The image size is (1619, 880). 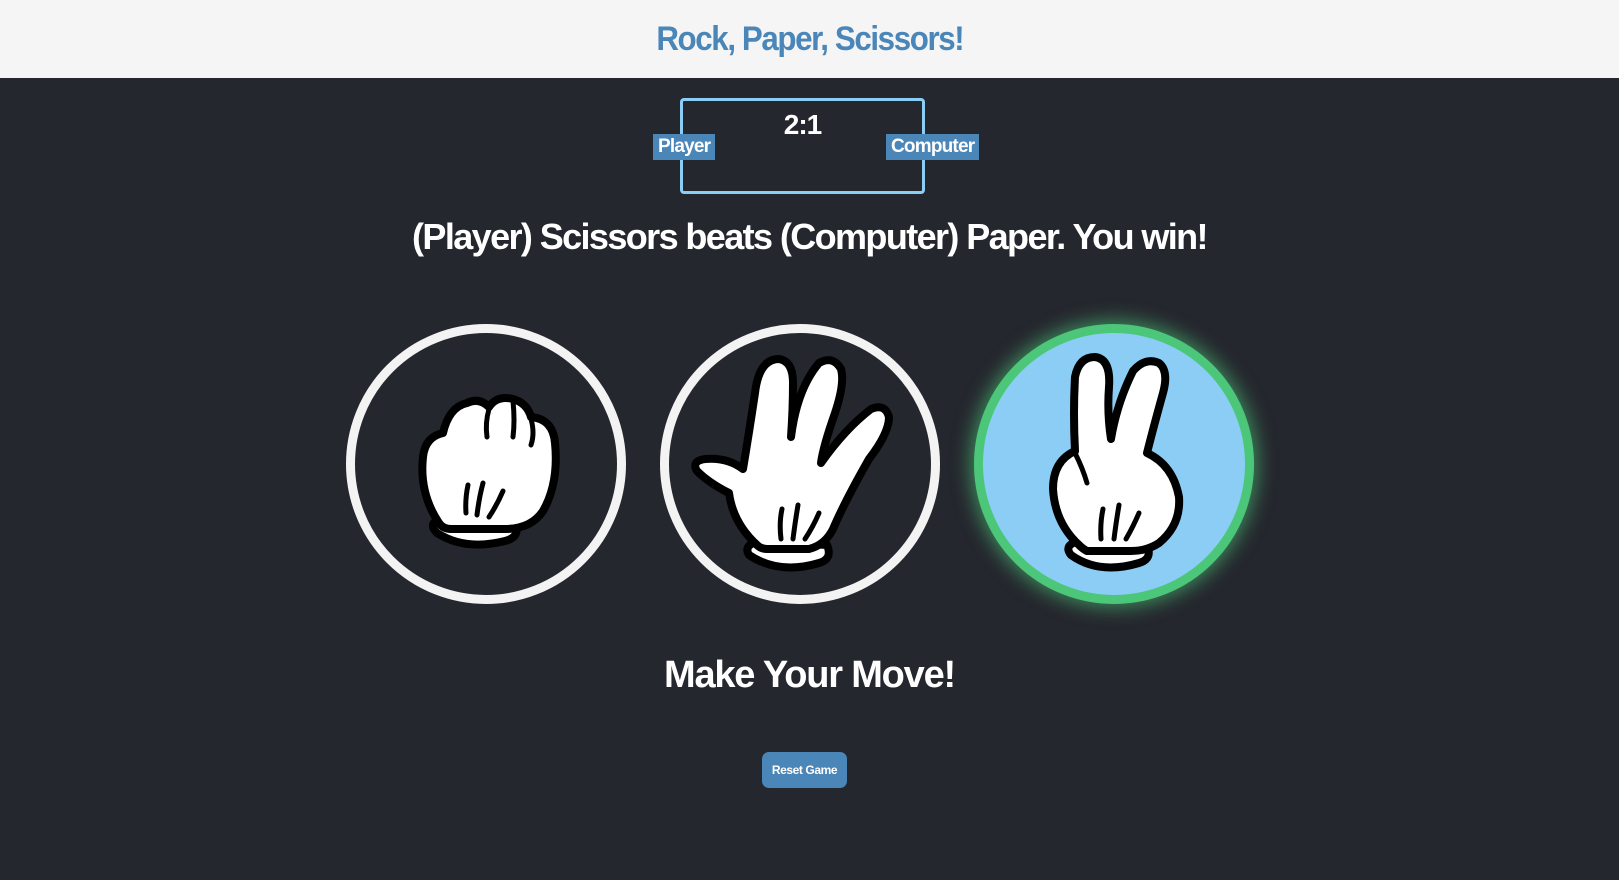 I want to click on paper-choice-button, so click(x=800, y=464).